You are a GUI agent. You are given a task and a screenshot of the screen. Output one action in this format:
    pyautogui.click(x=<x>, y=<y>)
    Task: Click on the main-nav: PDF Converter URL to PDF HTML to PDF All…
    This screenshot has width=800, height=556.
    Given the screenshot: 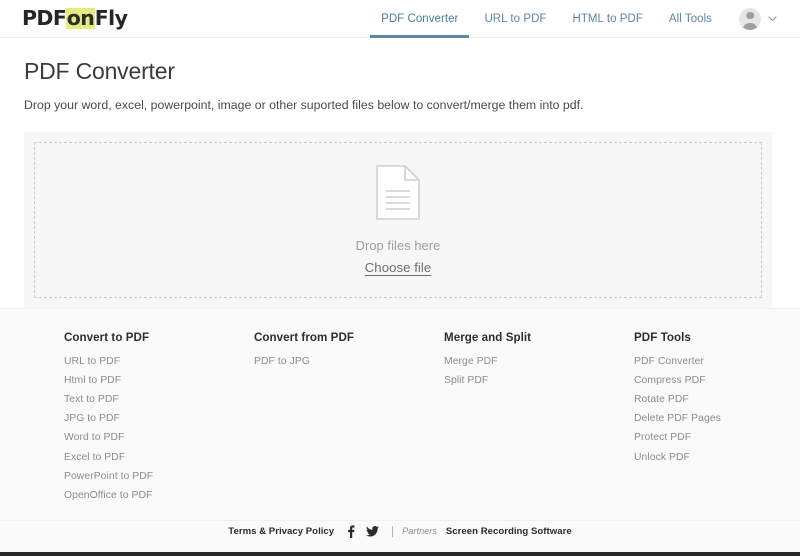 What is the action you would take?
    pyautogui.click(x=573, y=19)
    